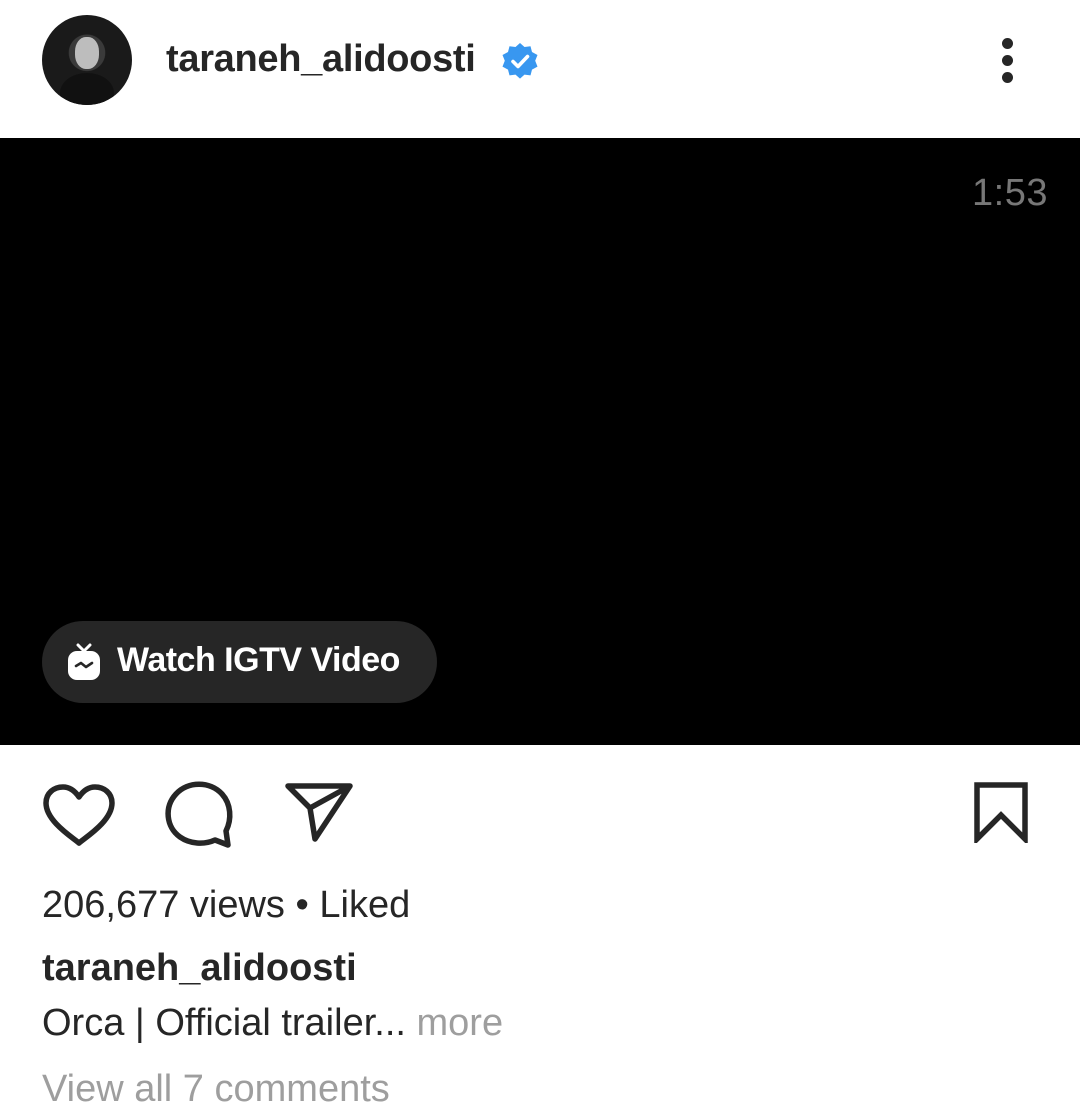 The image size is (1080, 1120). What do you see at coordinates (84, 661) in the screenshot?
I see `igtv-icon` at bounding box center [84, 661].